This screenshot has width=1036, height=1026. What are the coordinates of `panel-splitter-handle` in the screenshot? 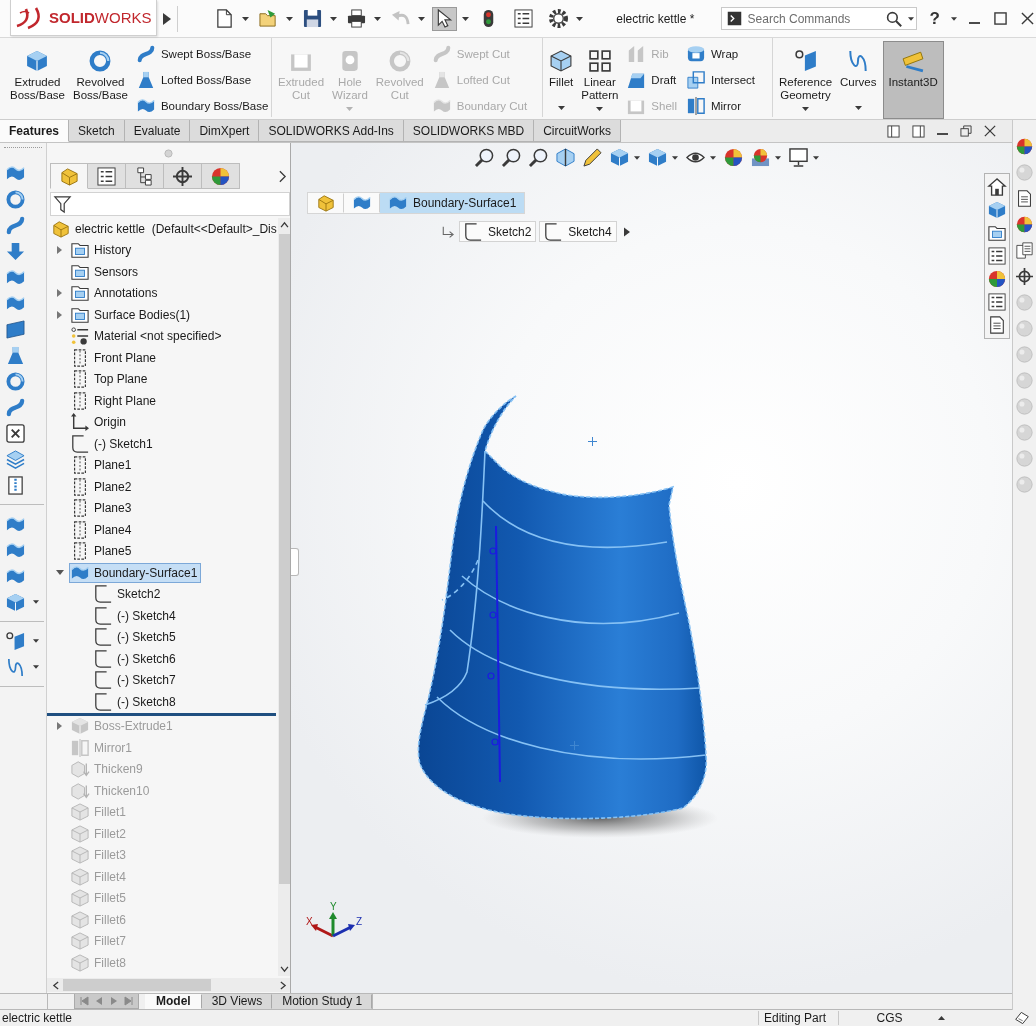 It's located at (295, 562).